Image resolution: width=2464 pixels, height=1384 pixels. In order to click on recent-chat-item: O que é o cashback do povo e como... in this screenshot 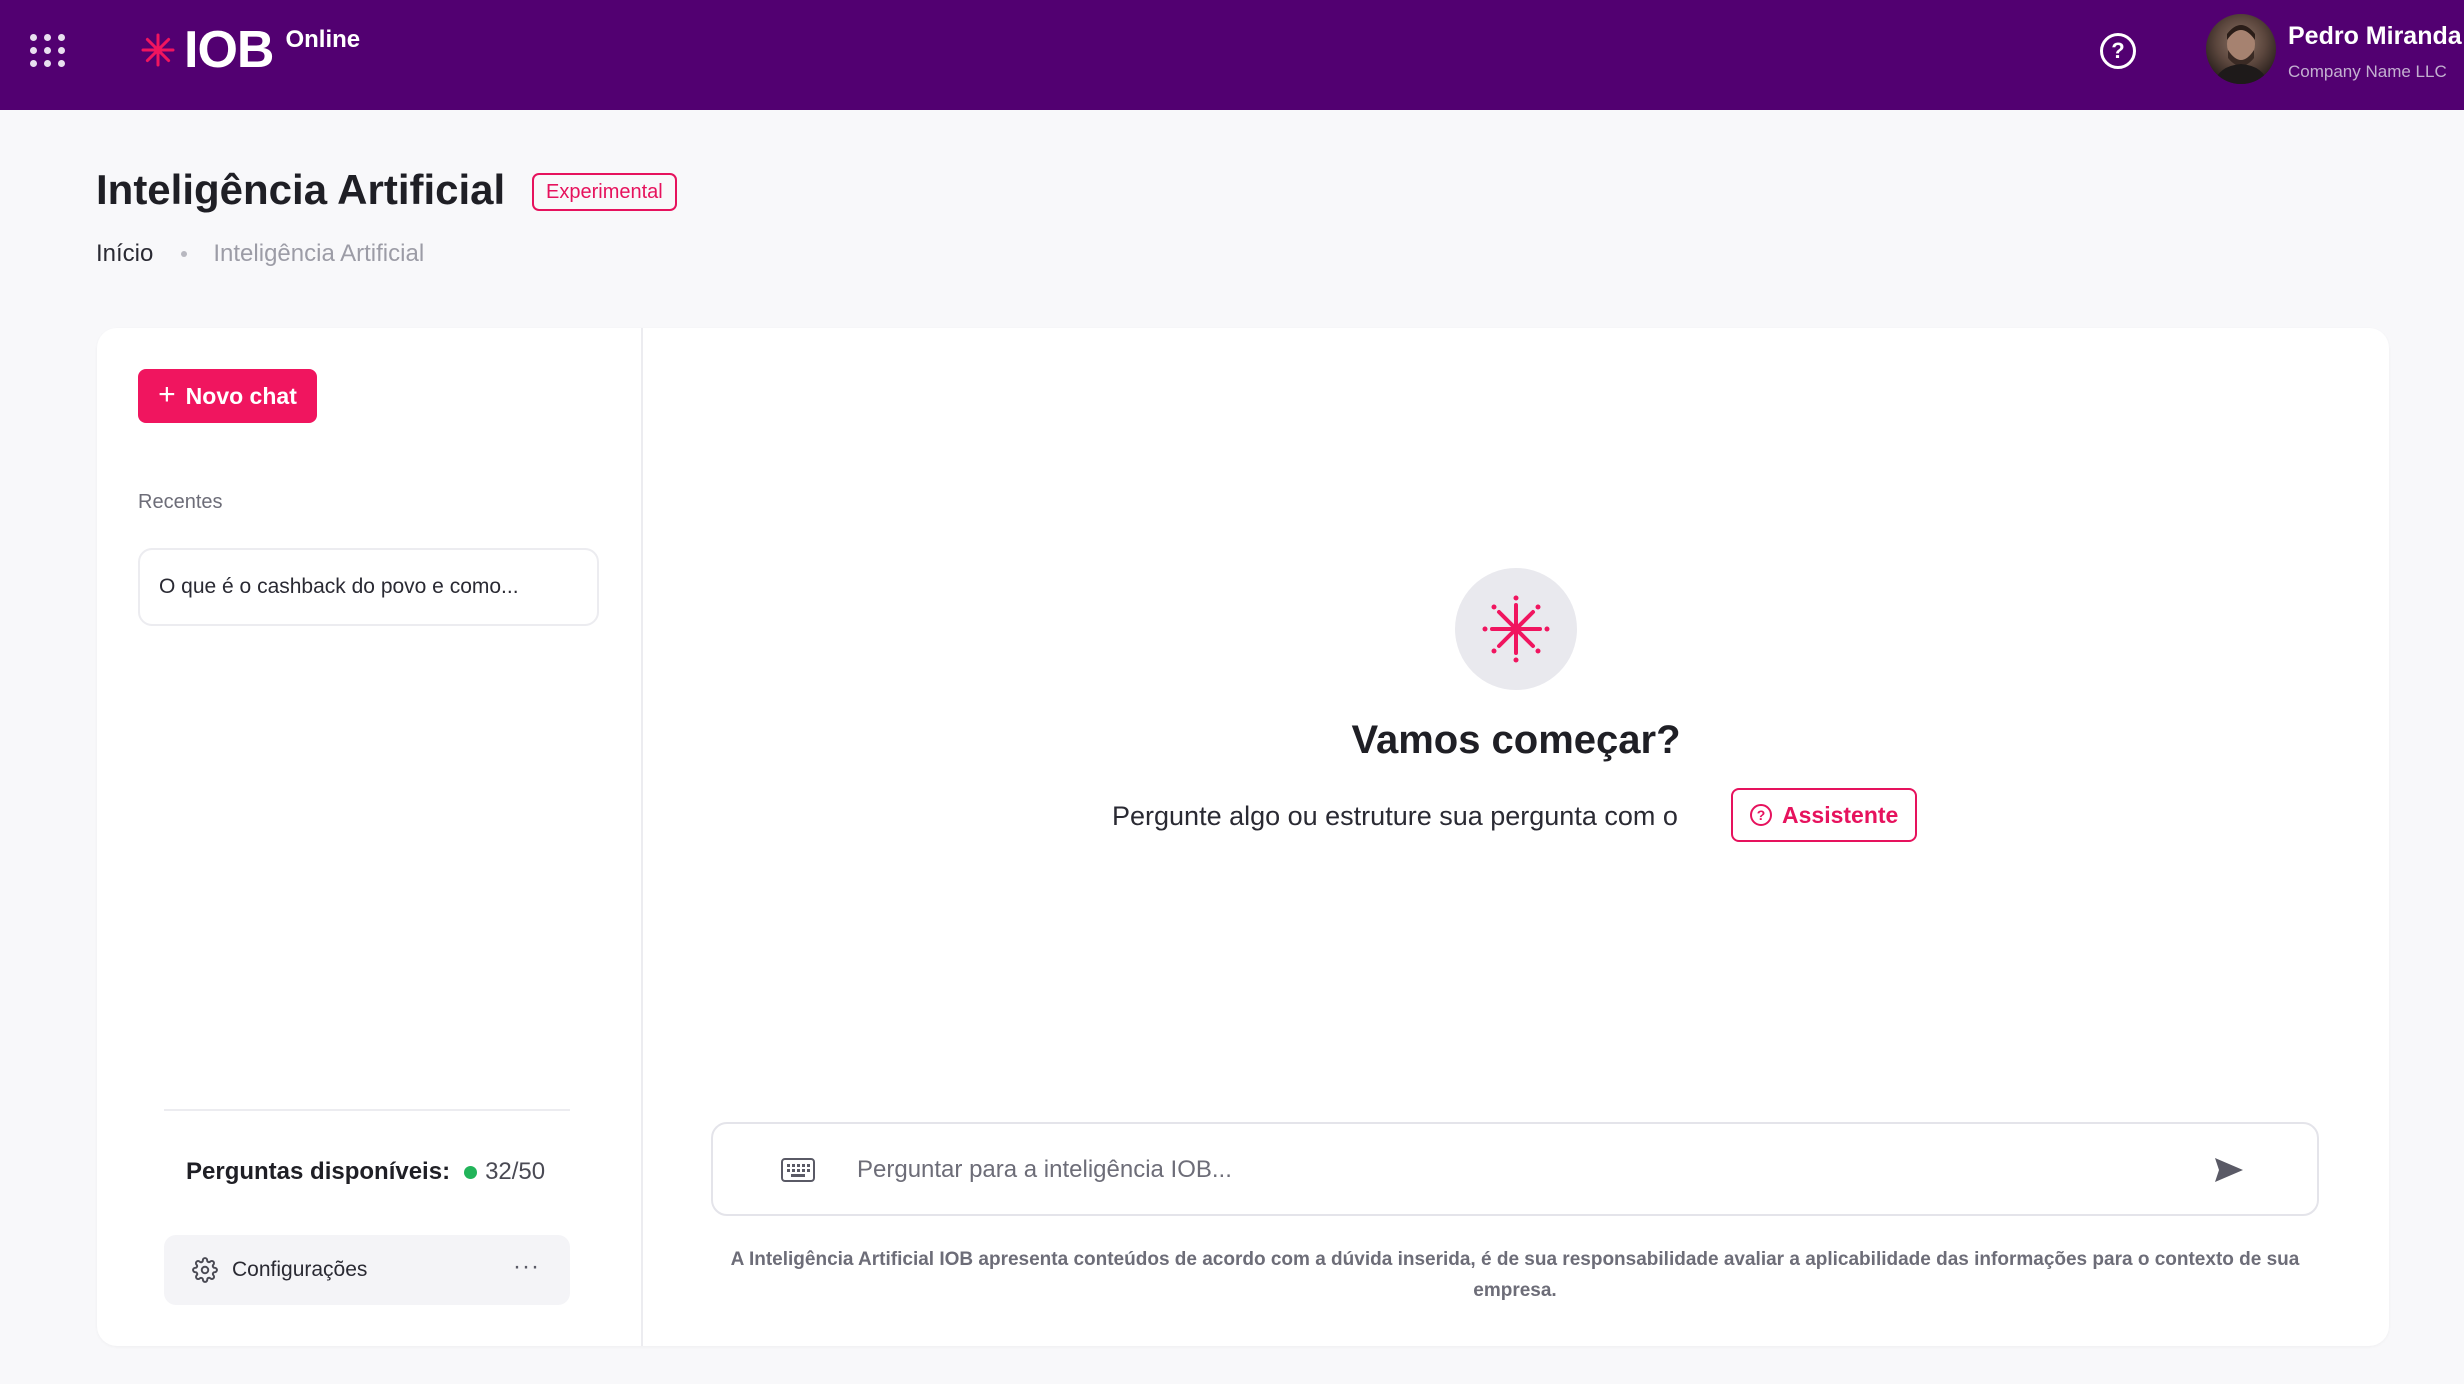, I will do `click(368, 587)`.